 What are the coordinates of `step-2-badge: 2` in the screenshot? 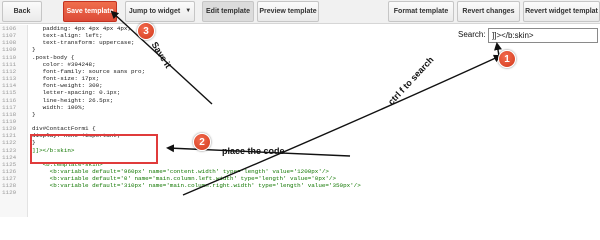 It's located at (202, 142).